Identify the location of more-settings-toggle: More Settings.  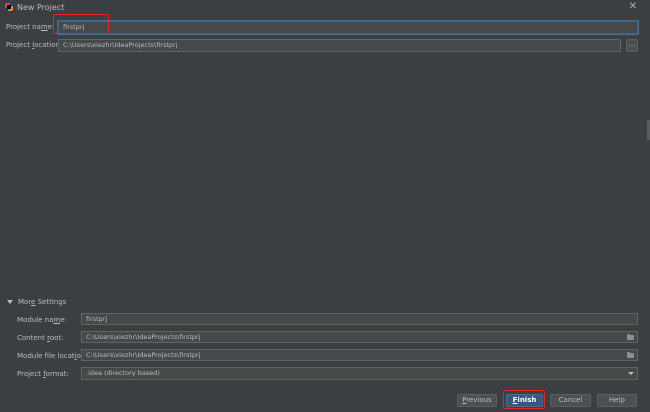
(36, 302).